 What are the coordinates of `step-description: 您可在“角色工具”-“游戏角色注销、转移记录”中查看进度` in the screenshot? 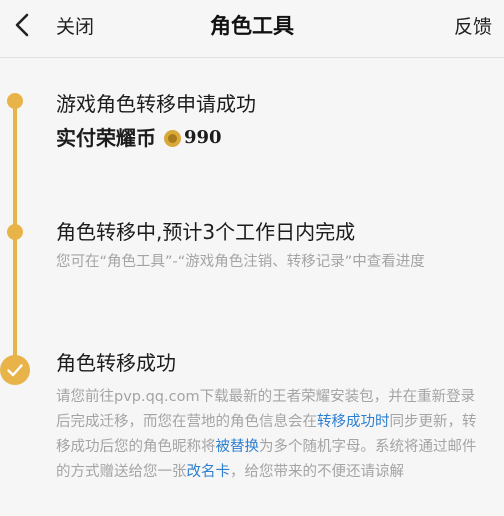 It's located at (240, 262).